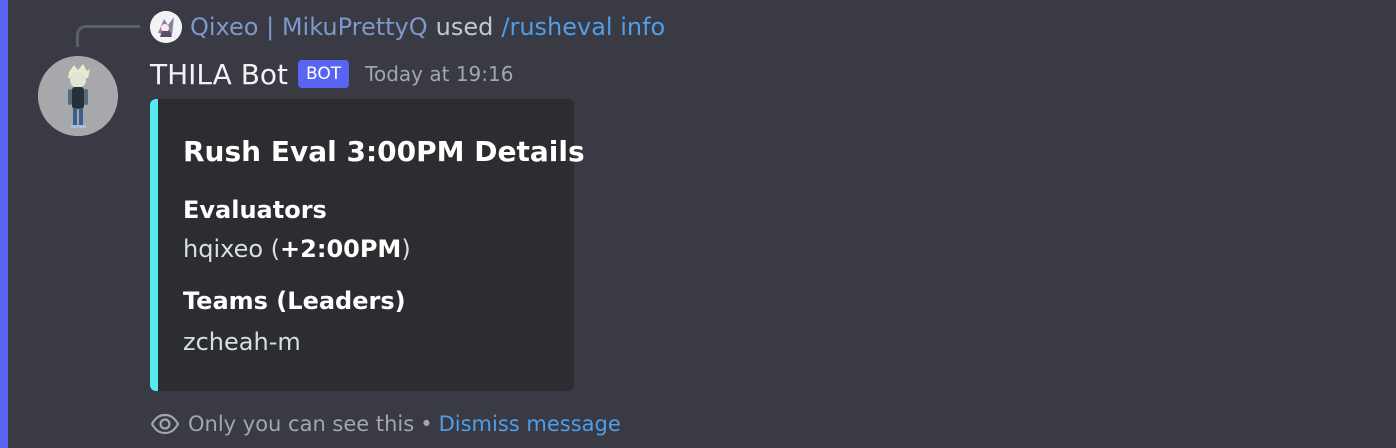 The height and width of the screenshot is (448, 1396). What do you see at coordinates (165, 424) in the screenshot?
I see `eye-icon` at bounding box center [165, 424].